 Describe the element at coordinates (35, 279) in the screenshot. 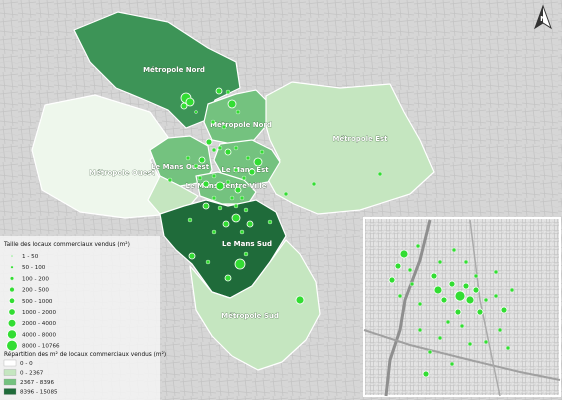

I see `legend-size-label: 100 - 200` at that location.